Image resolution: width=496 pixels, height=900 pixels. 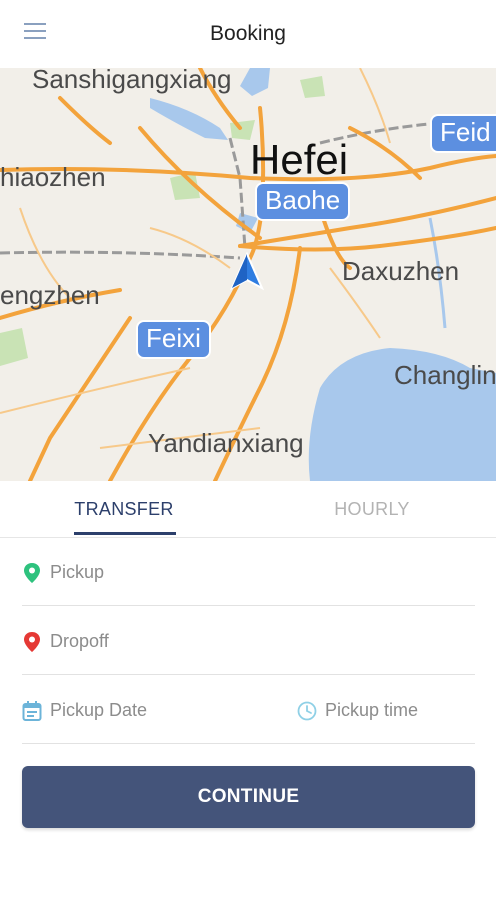 What do you see at coordinates (173, 339) in the screenshot?
I see `map-badge-feixi: Feixi` at bounding box center [173, 339].